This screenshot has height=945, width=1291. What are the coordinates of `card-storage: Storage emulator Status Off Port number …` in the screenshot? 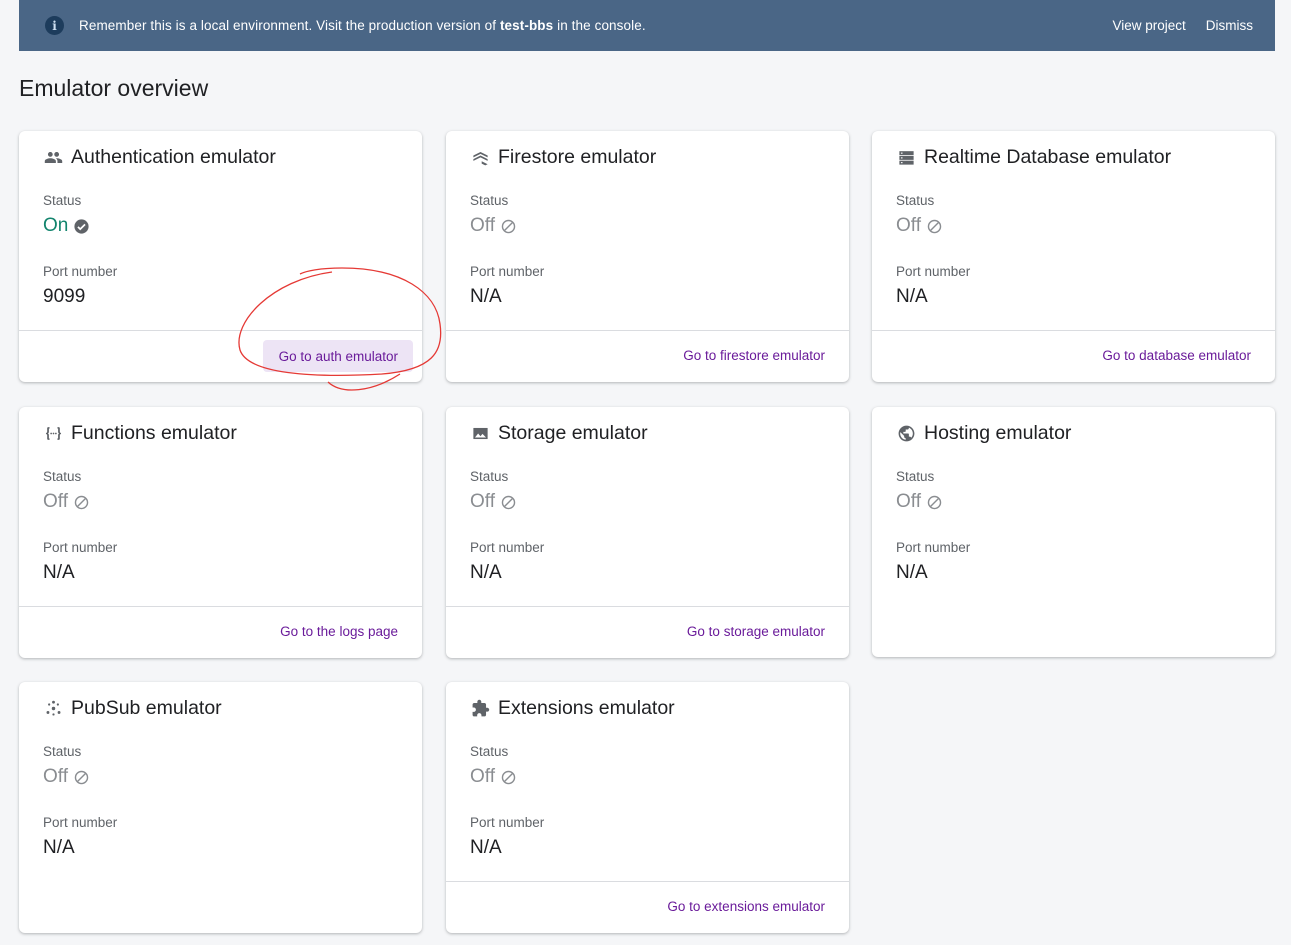 It's located at (647, 532).